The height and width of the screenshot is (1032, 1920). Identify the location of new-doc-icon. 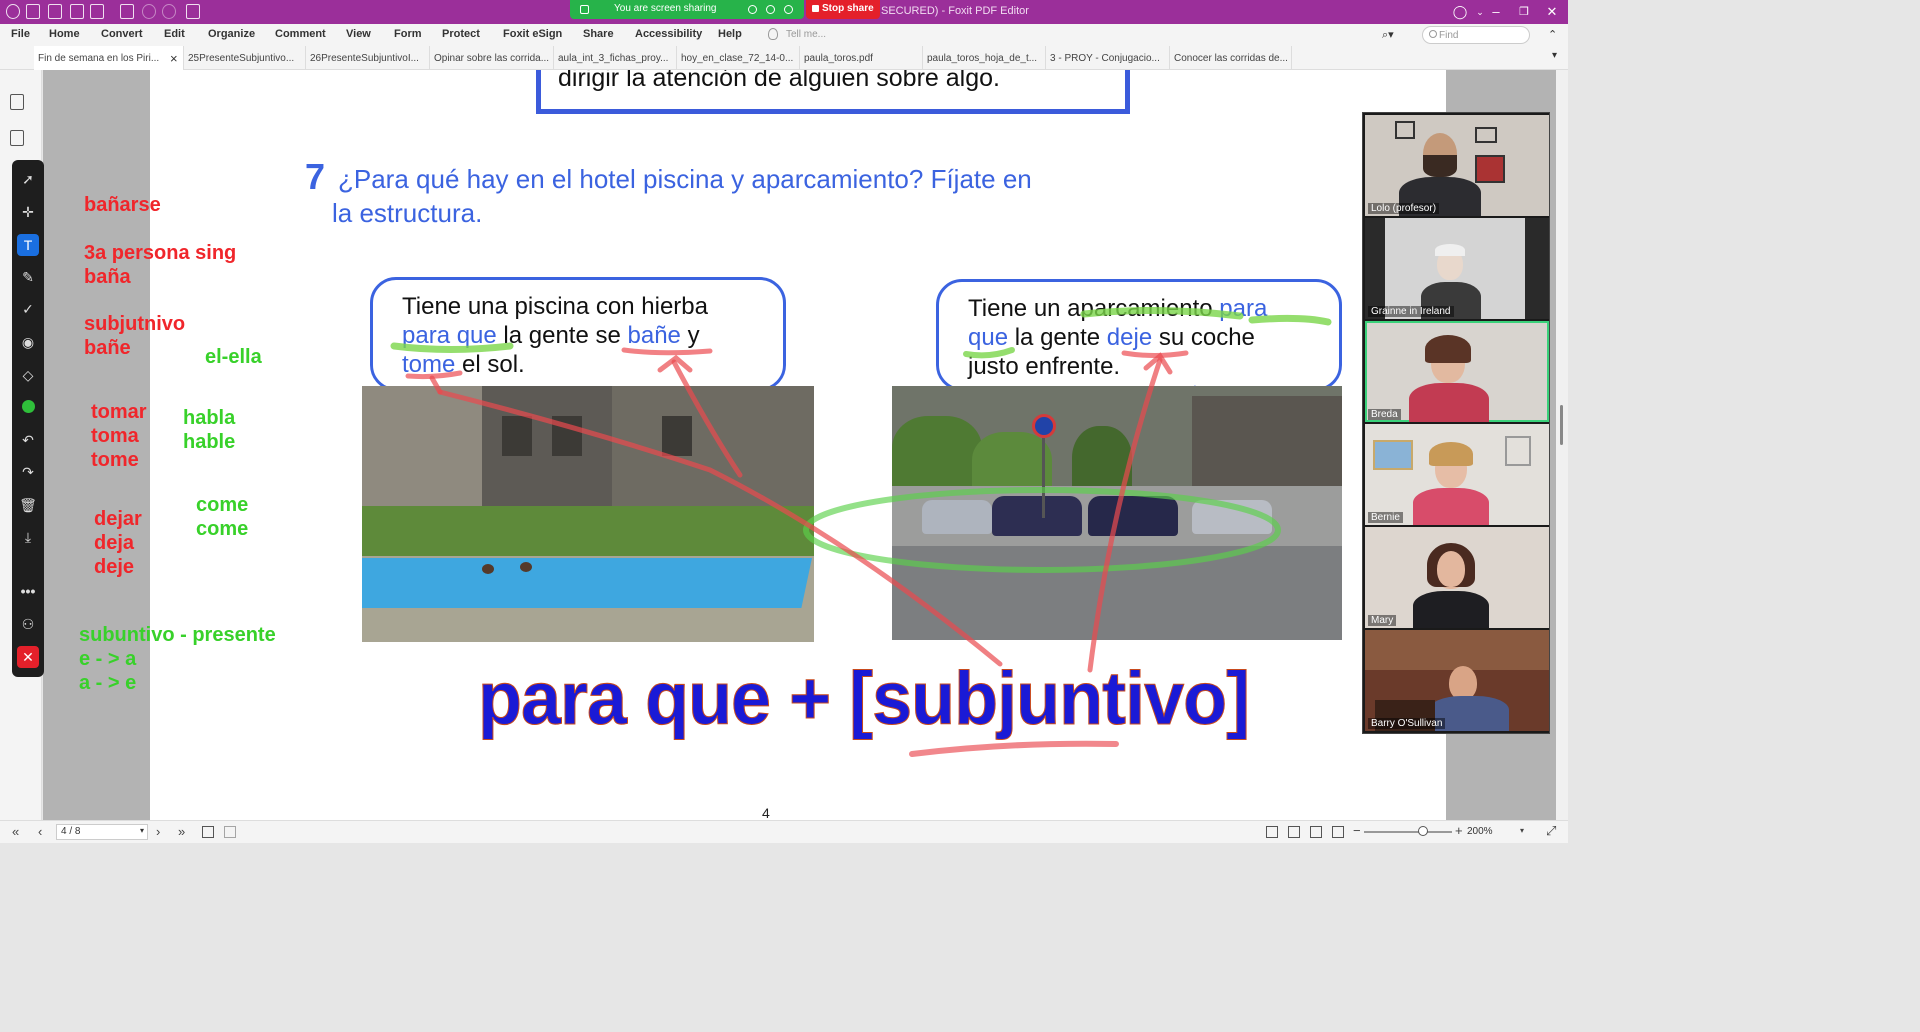
(127, 11).